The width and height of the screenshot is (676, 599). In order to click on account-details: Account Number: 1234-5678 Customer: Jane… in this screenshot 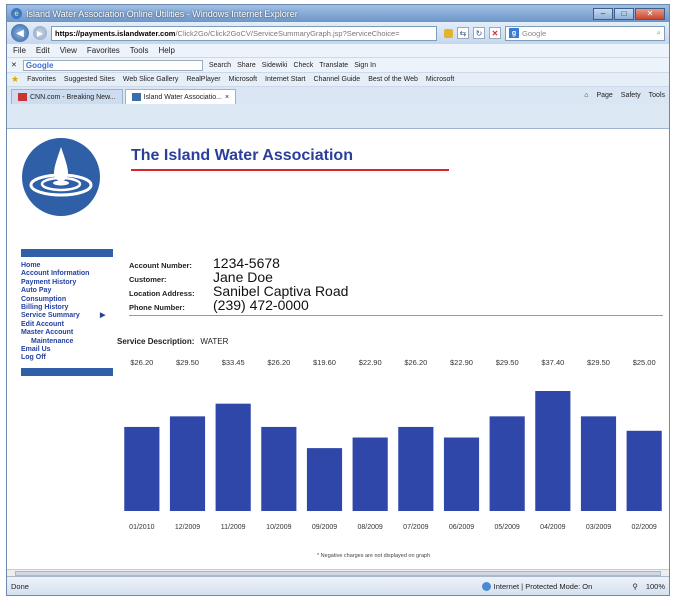, I will do `click(238, 284)`.